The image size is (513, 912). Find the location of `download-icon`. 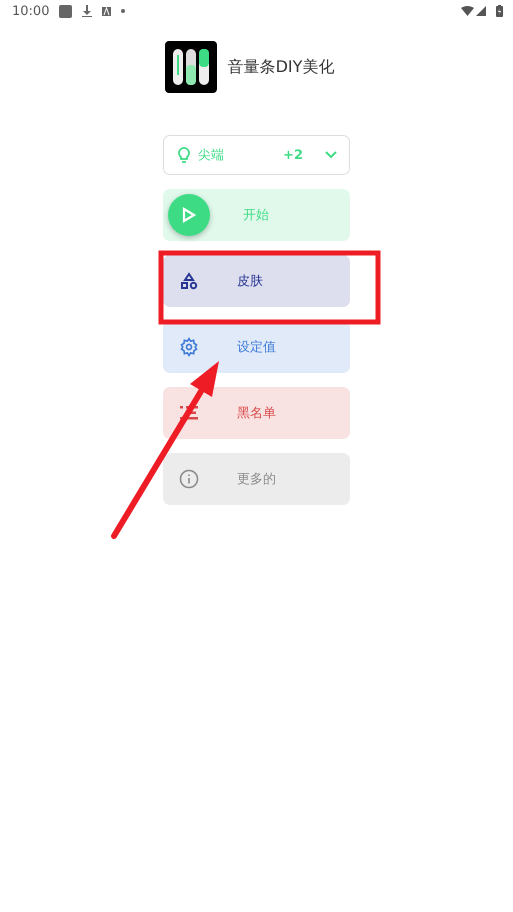

download-icon is located at coordinates (87, 11).